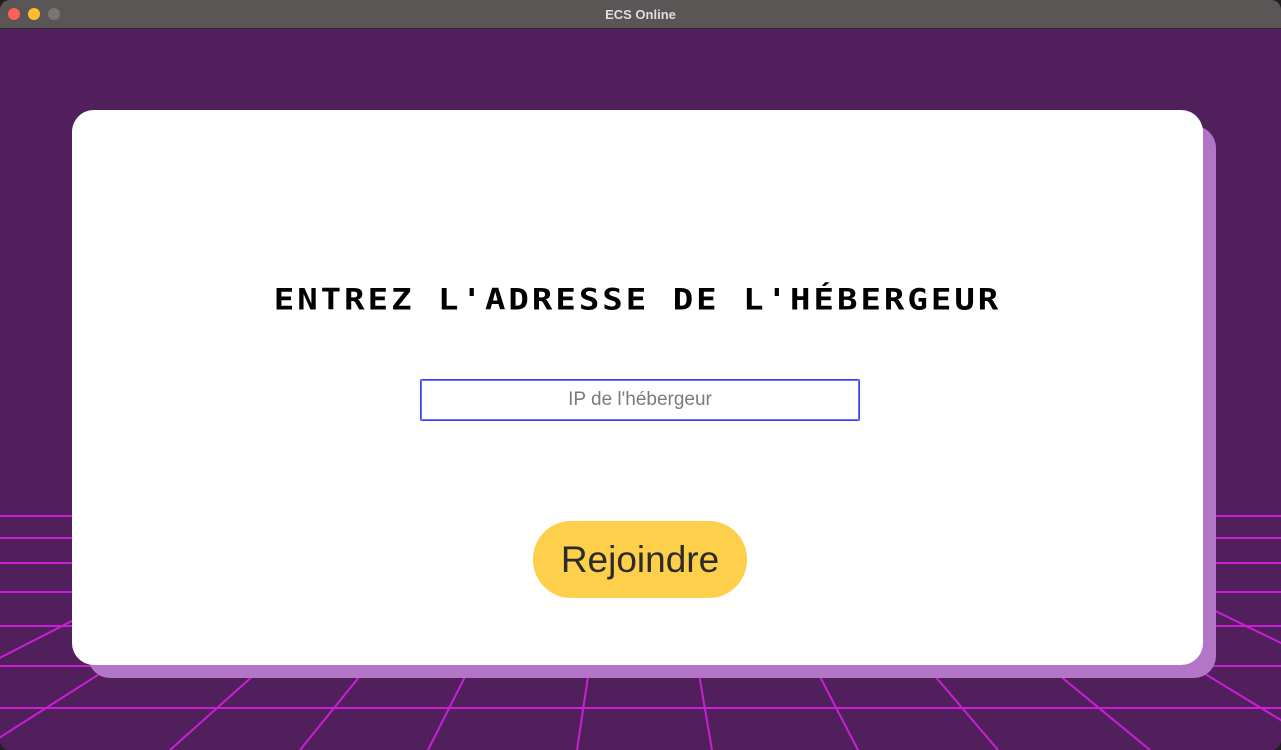 This screenshot has width=1281, height=750. I want to click on title-bar: ECS Online, so click(640, 14).